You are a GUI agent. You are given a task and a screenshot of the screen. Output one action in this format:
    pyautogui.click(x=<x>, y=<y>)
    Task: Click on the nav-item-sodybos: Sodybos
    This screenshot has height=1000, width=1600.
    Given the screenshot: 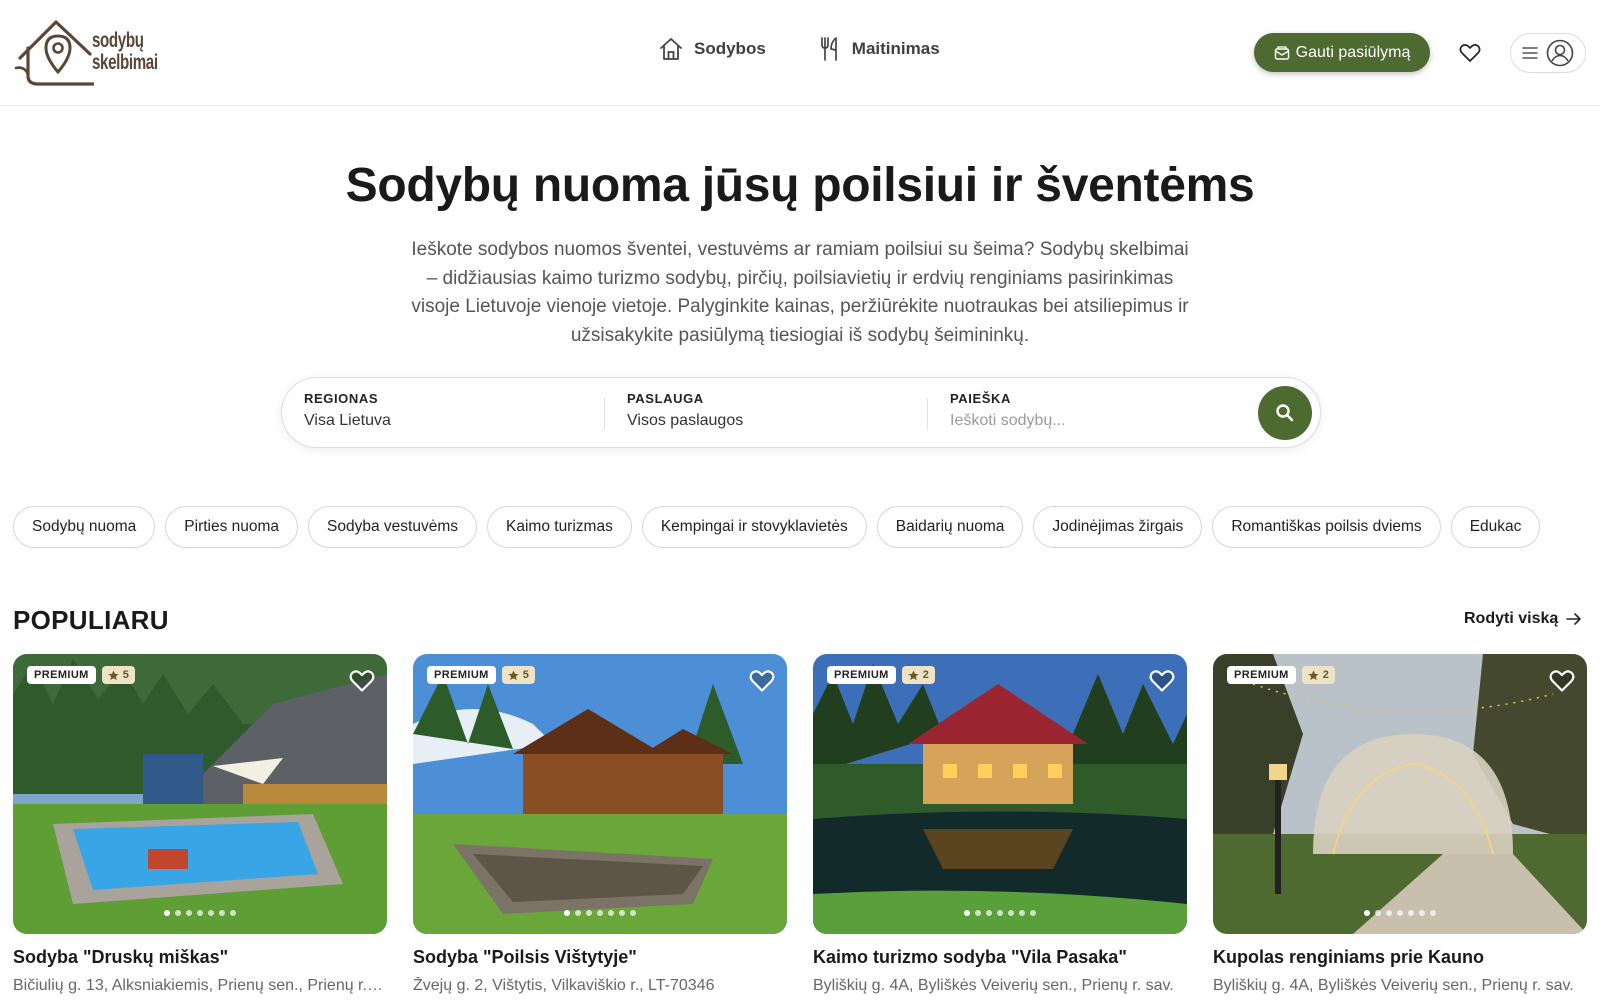 What is the action you would take?
    pyautogui.click(x=712, y=49)
    